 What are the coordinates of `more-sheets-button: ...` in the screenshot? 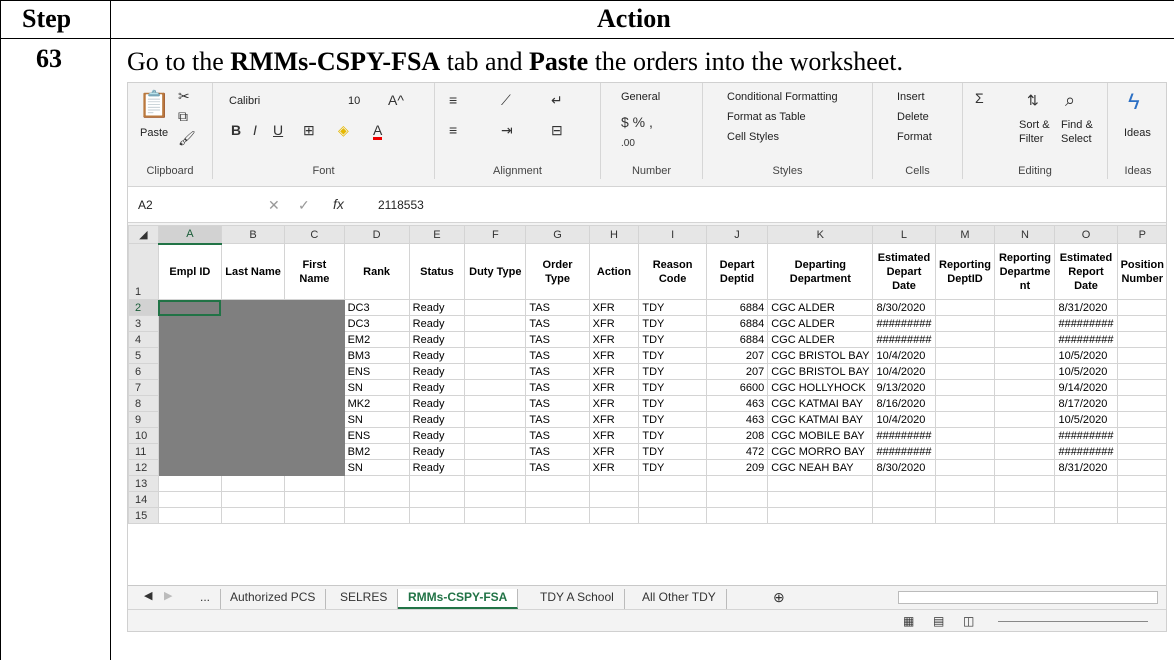 It's located at (206, 599).